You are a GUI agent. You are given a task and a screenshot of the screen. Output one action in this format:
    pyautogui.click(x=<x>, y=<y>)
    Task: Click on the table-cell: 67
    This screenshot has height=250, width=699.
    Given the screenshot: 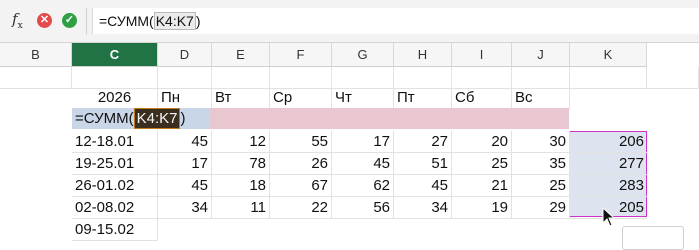 What is the action you would take?
    pyautogui.click(x=301, y=186)
    